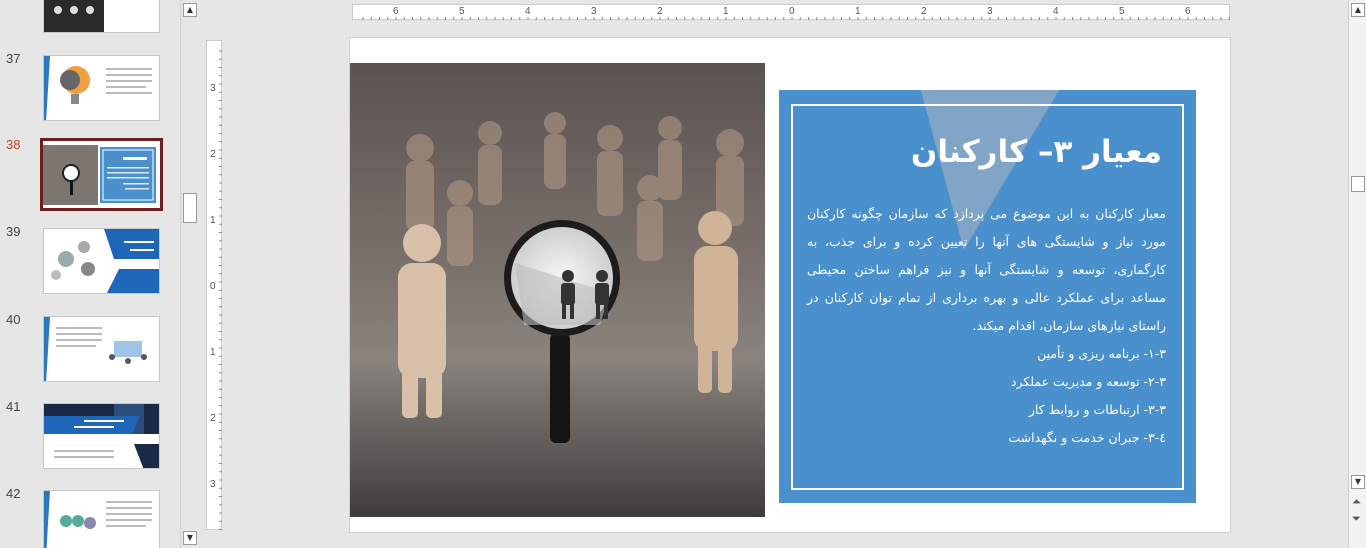 This screenshot has height=548, width=1366. Describe the element at coordinates (95, 349) in the screenshot. I see `thumbnail-team-icon` at that location.